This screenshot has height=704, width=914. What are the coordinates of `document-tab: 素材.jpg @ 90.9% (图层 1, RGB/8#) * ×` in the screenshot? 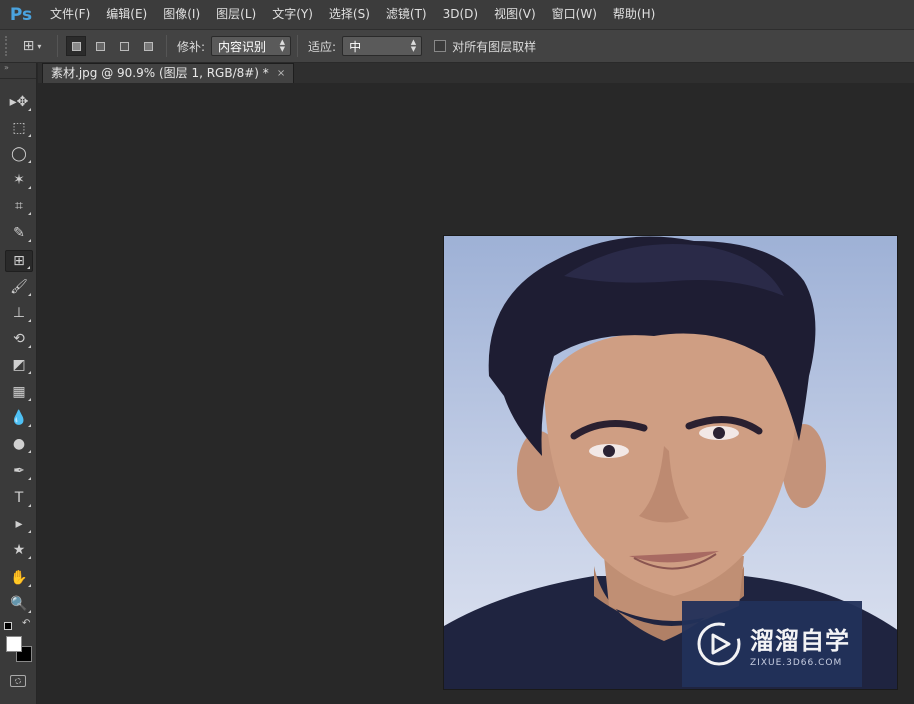 It's located at (168, 73).